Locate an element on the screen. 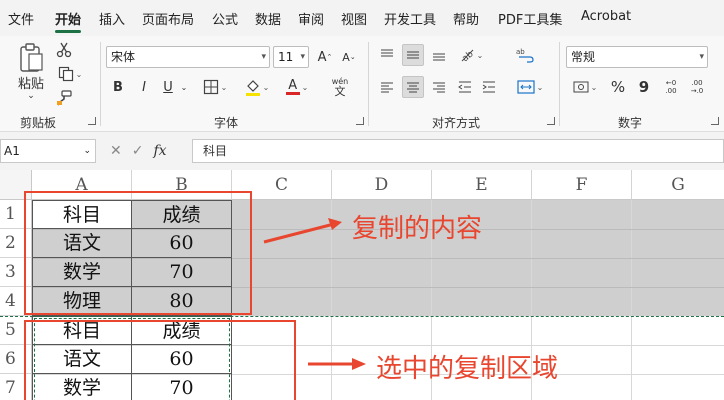  chevron-down-icon: ⌄ is located at coordinates (87, 151).